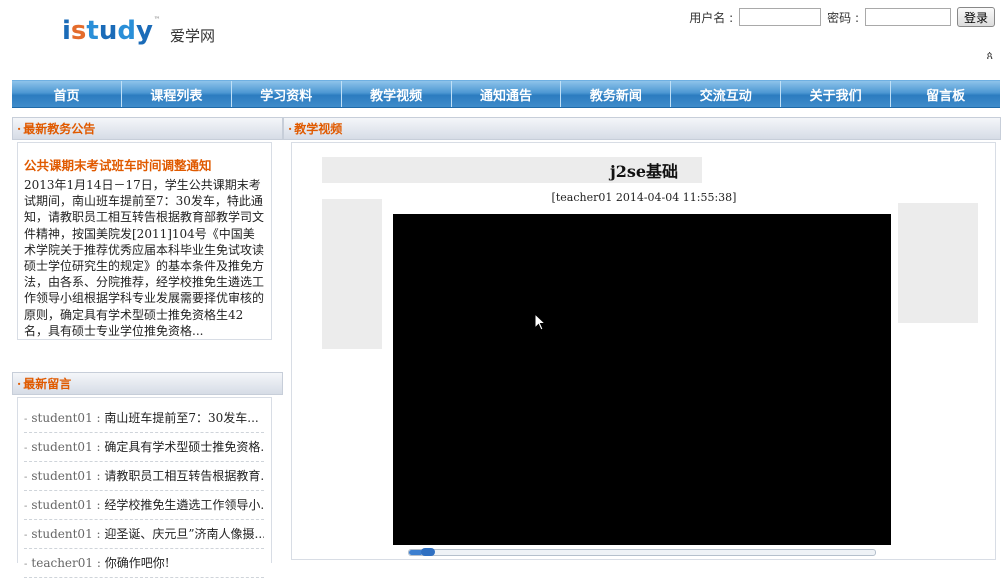  Describe the element at coordinates (118, 164) in the screenshot. I see `notice-title-link: 公共课期末考试班车时间调整通知` at that location.